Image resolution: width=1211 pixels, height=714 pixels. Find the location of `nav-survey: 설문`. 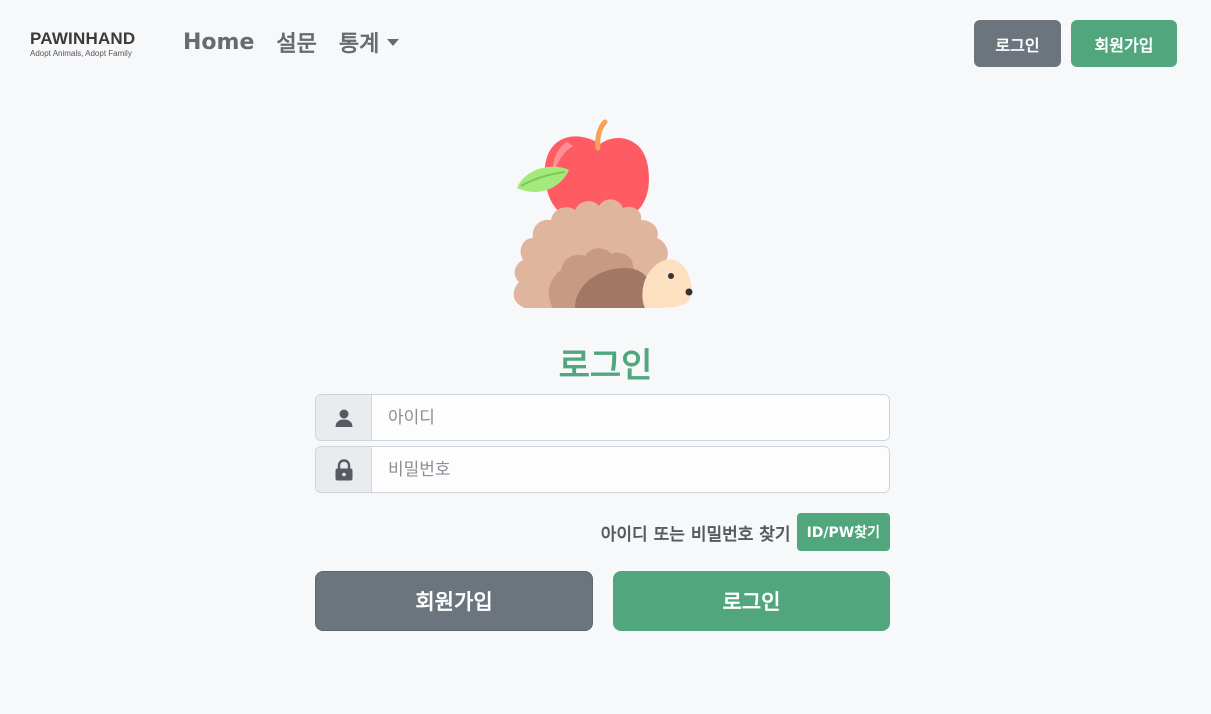

nav-survey: 설문 is located at coordinates (296, 42).